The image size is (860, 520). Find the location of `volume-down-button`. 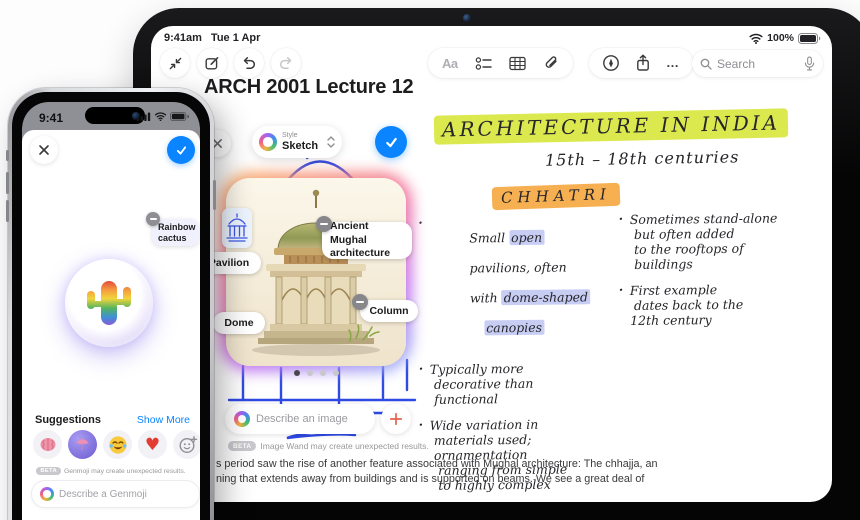

volume-down-button is located at coordinates (7, 211).